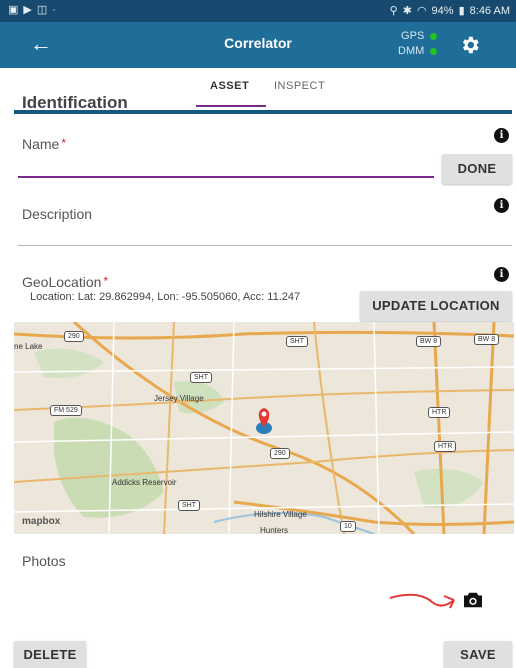 The height and width of the screenshot is (668, 516). What do you see at coordinates (13, 10) in the screenshot?
I see `gallery-icon: ▣` at bounding box center [13, 10].